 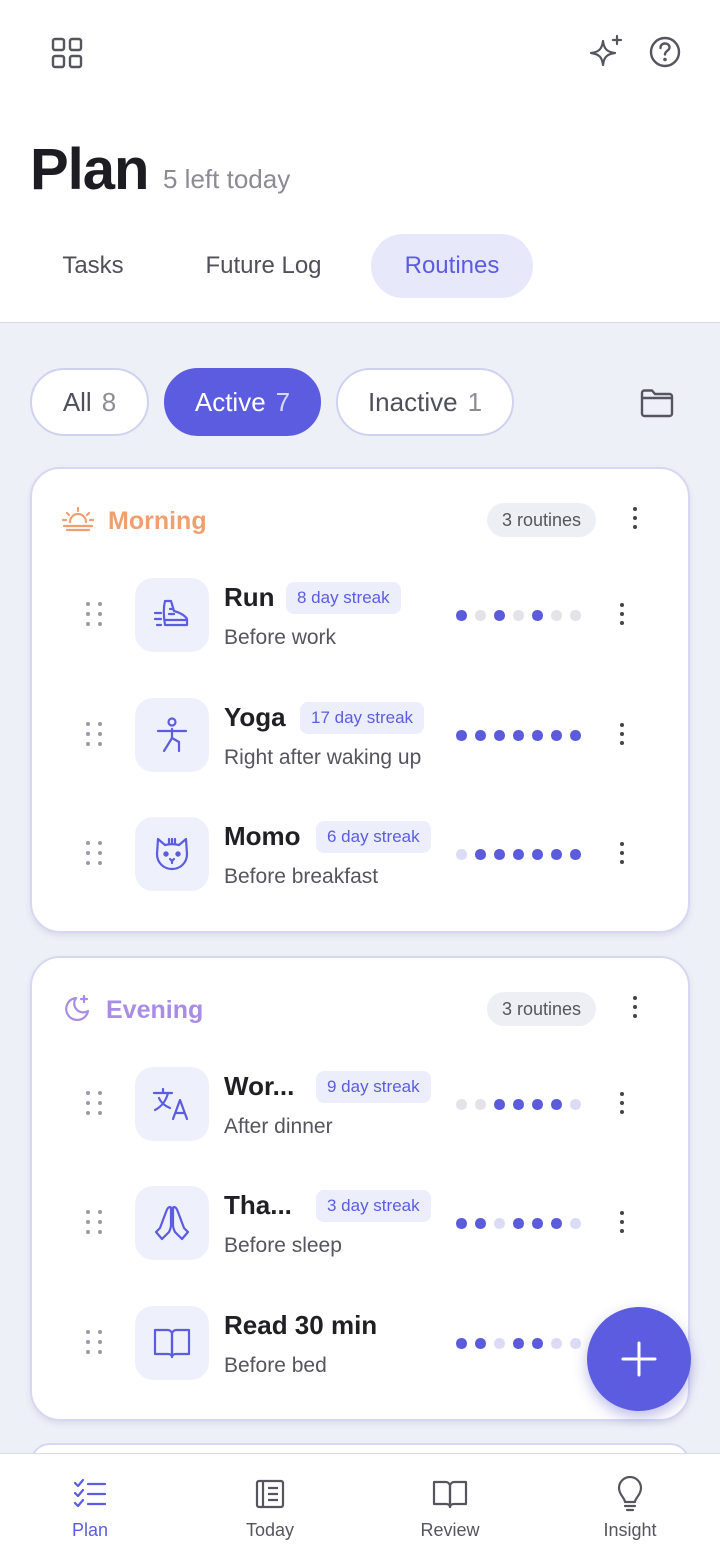 I want to click on tab-routines: Routines, so click(x=452, y=266).